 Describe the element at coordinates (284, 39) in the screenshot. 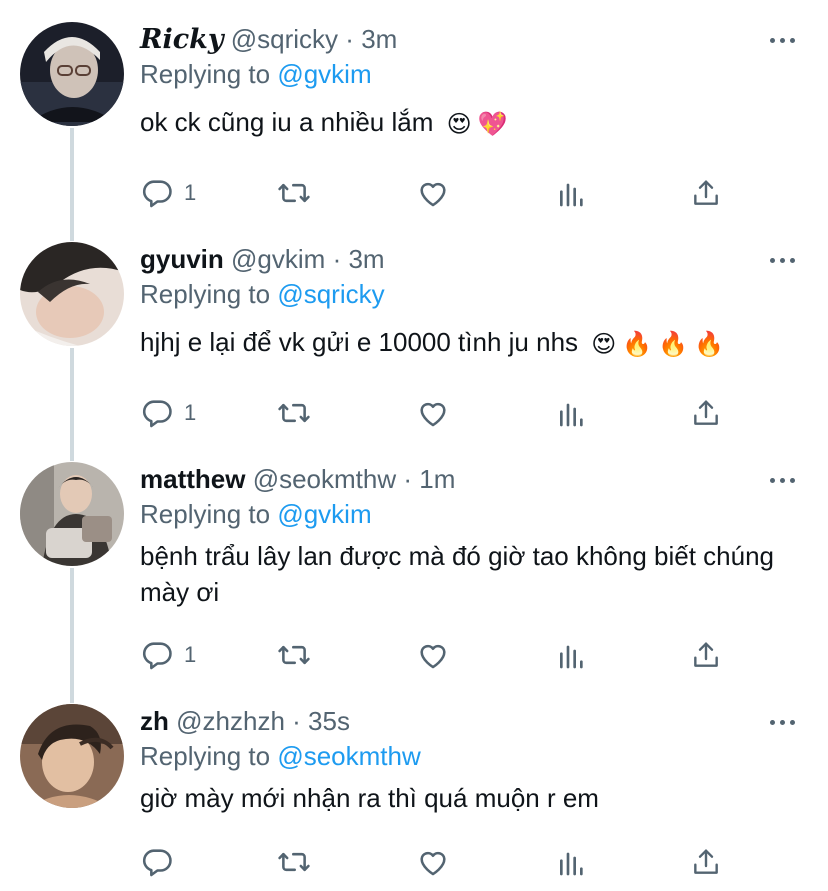

I see `user-handle: @sqricky` at that location.